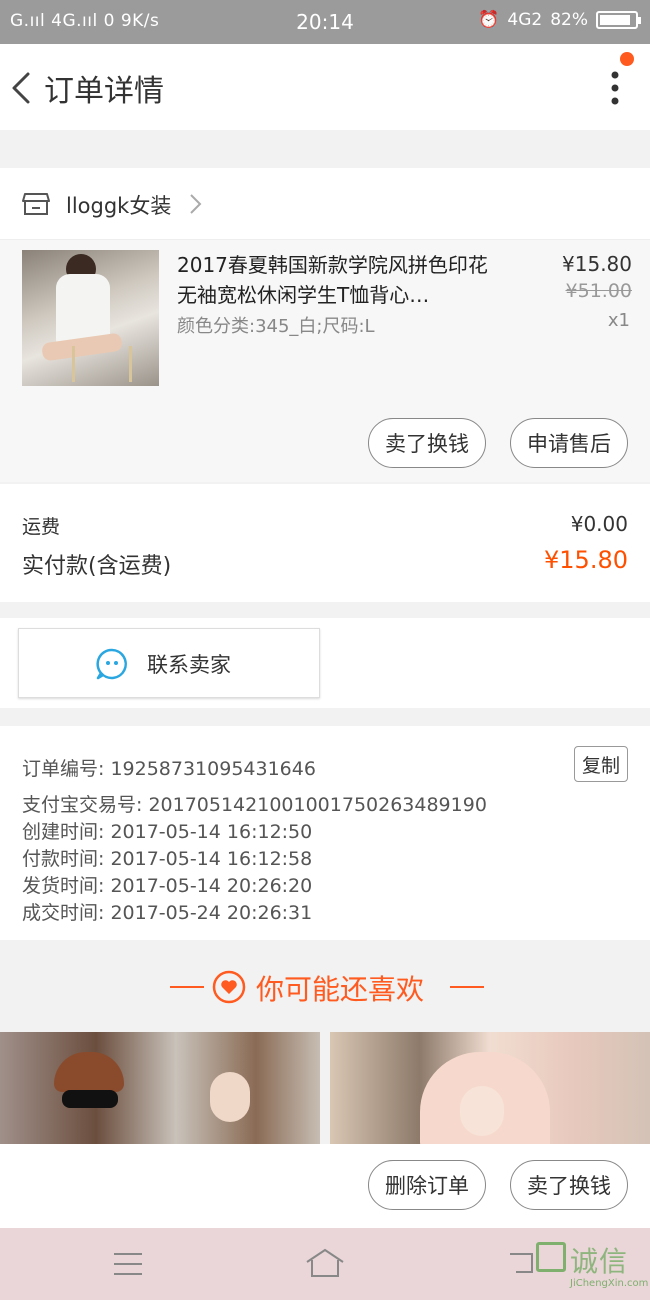 The image size is (650, 1300). I want to click on shop-name: lloggk女装, so click(119, 206).